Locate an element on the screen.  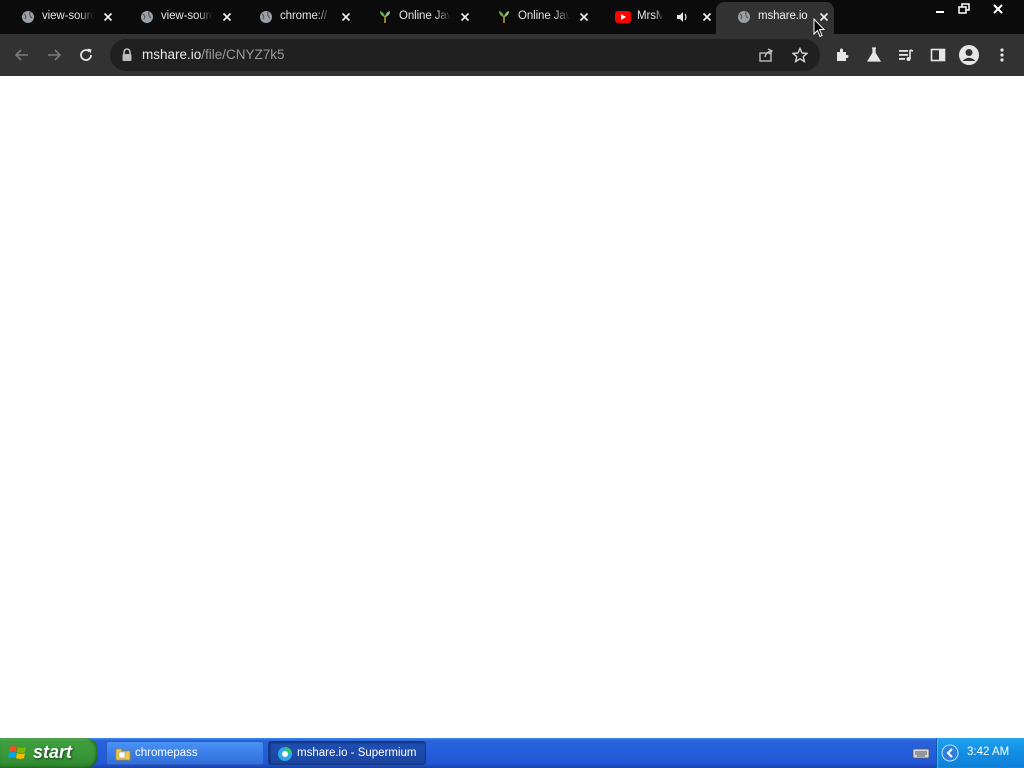
restore-button is located at coordinates (964, 9).